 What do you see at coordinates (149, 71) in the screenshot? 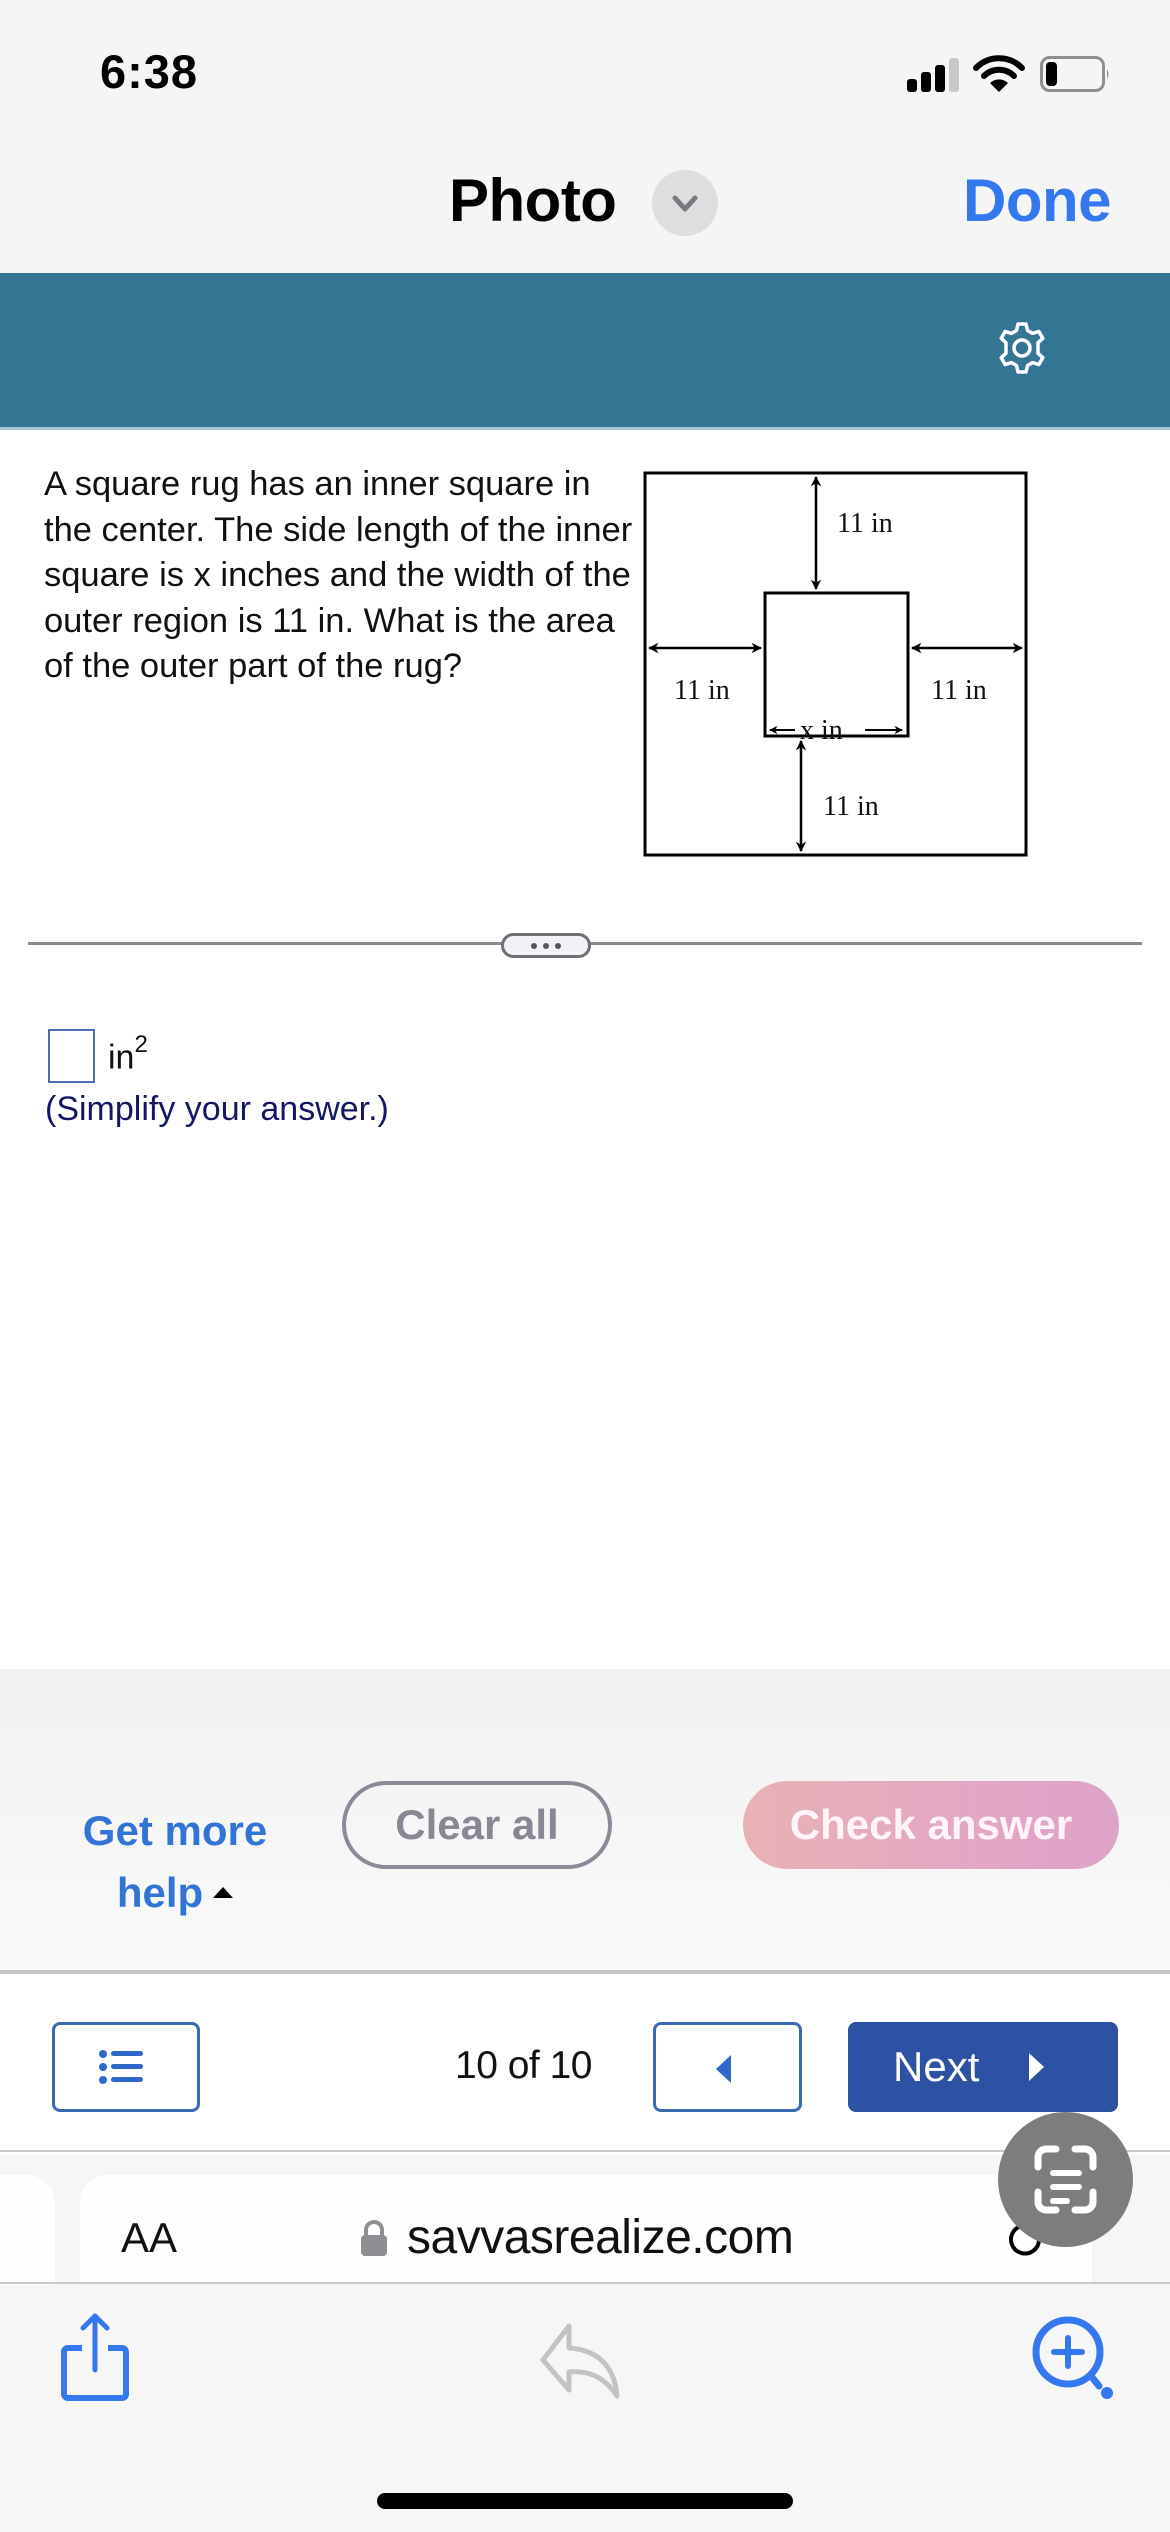
I see `status-time: 6:38` at bounding box center [149, 71].